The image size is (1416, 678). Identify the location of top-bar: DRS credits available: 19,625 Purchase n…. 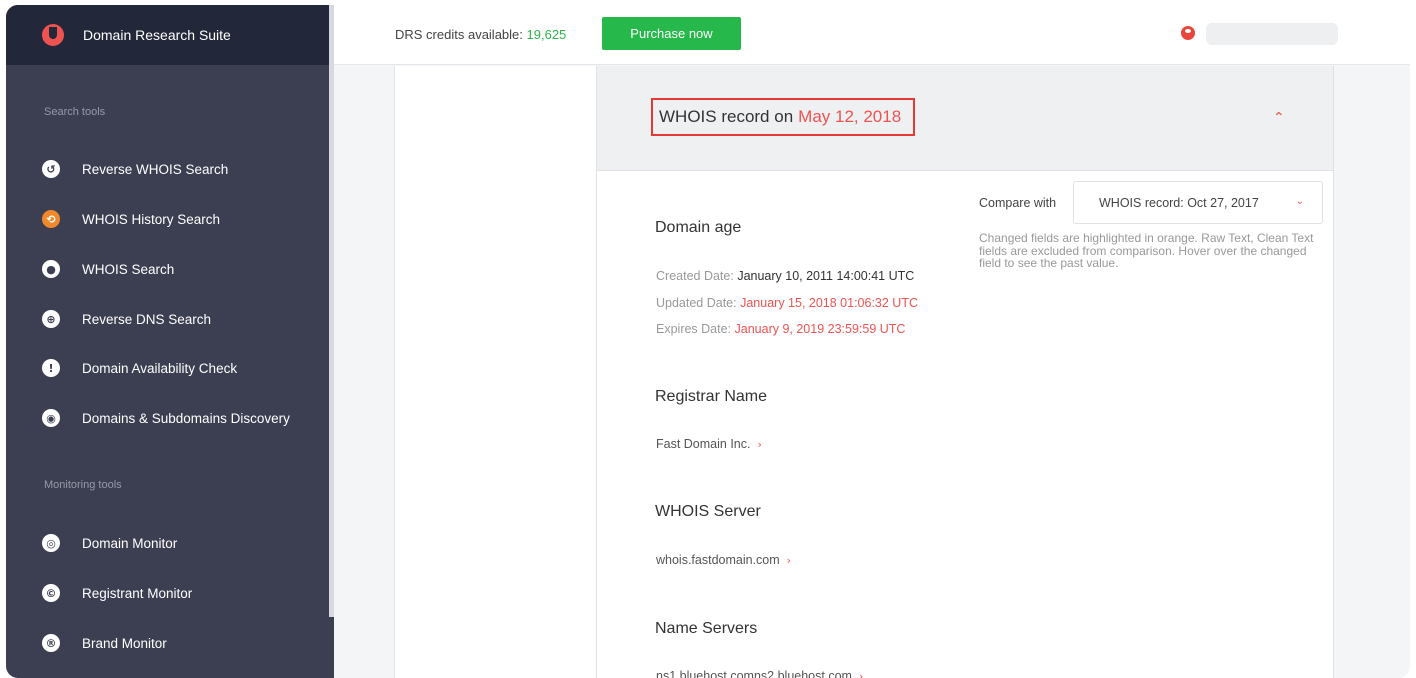
(872, 35).